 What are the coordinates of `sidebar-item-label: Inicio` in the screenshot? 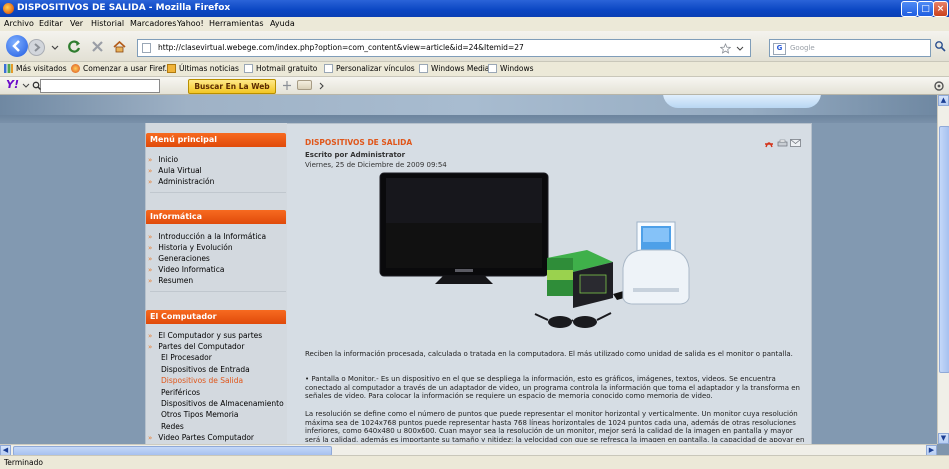 It's located at (168, 159).